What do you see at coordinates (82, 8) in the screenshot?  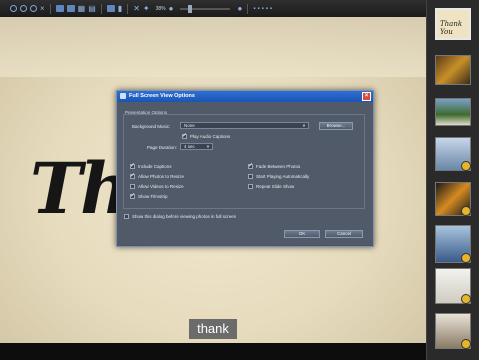 I see `quick-edit-icon: ▦` at bounding box center [82, 8].